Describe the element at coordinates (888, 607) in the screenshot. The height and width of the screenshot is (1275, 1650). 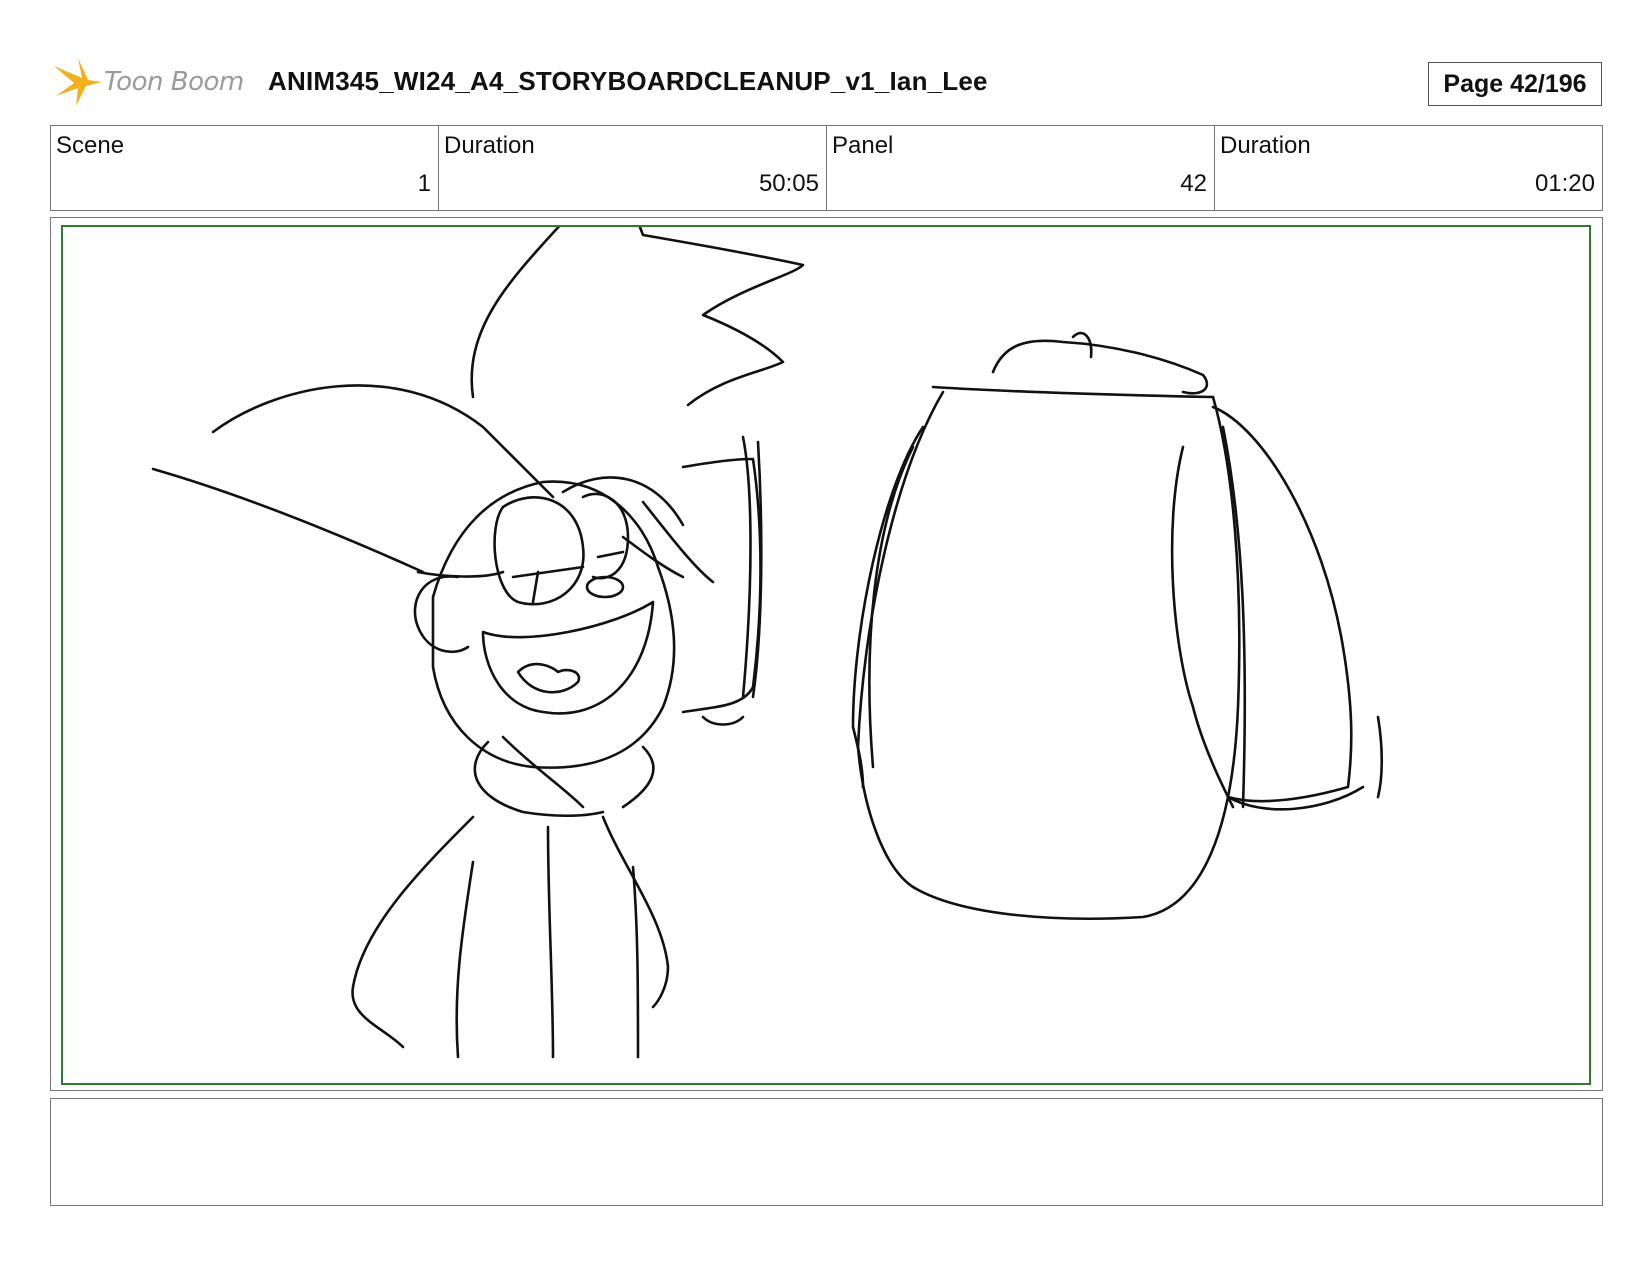
I see `hoodie-left-sleeve` at that location.